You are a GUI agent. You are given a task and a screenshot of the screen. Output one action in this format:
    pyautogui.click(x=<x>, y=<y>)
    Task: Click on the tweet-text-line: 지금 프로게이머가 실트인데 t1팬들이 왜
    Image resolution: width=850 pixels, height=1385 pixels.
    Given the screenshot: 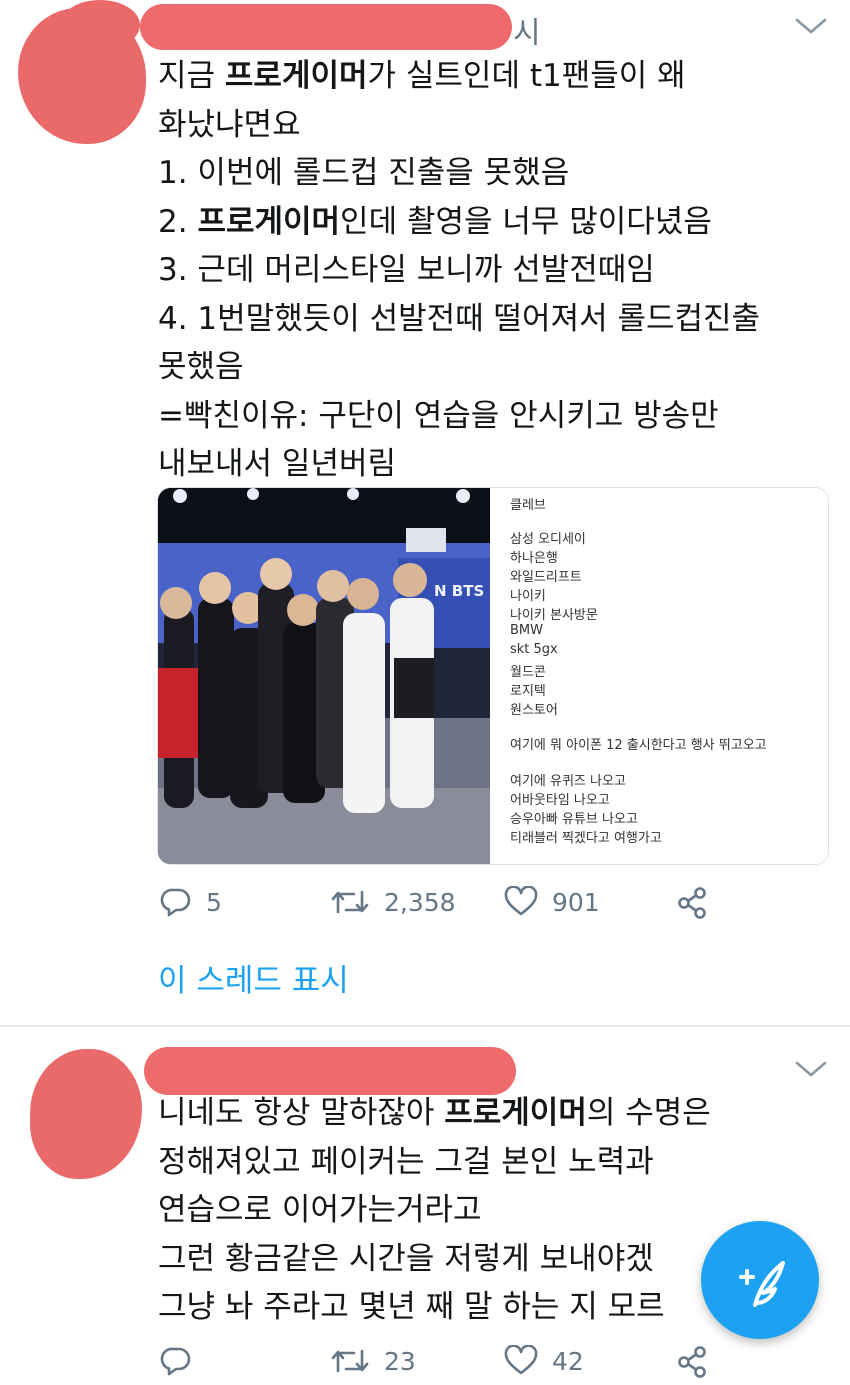 What is the action you would take?
    pyautogui.click(x=459, y=76)
    